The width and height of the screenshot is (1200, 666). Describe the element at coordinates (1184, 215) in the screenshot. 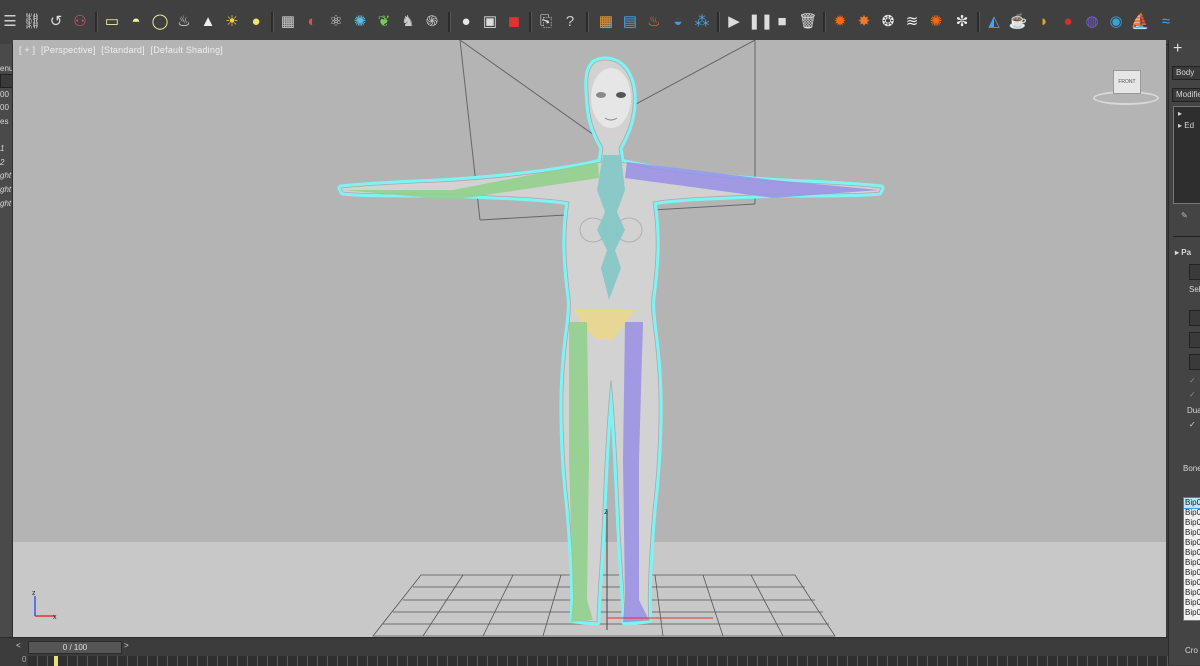

I see `pin-stack-icon: ✎` at that location.